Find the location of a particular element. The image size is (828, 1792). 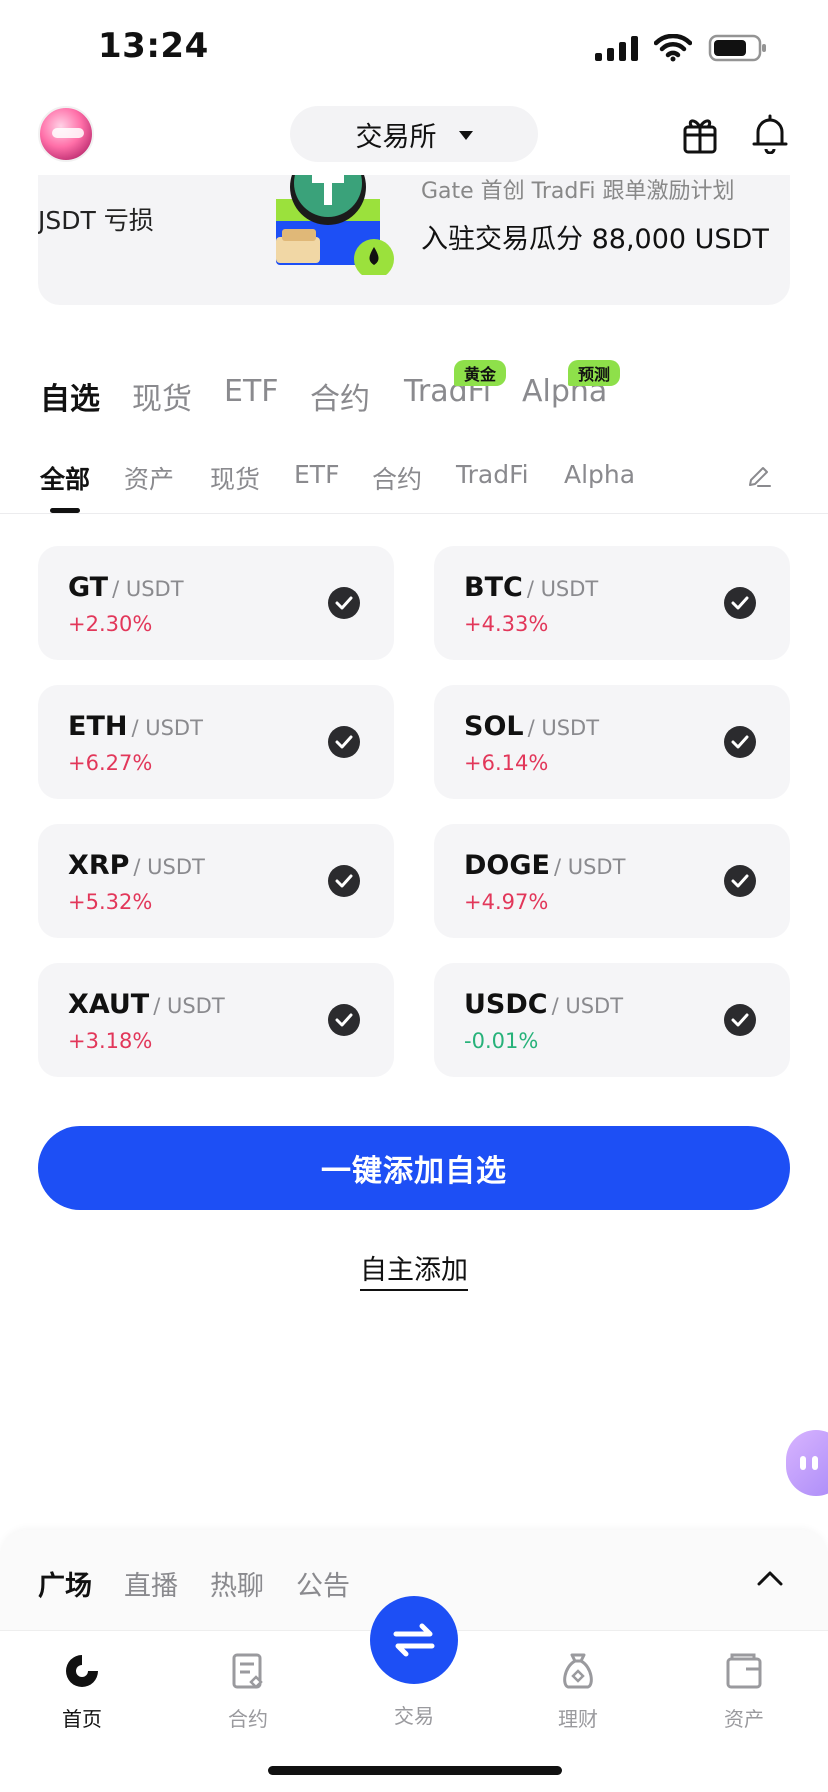

pair-change: +4.97% is located at coordinates (506, 902).